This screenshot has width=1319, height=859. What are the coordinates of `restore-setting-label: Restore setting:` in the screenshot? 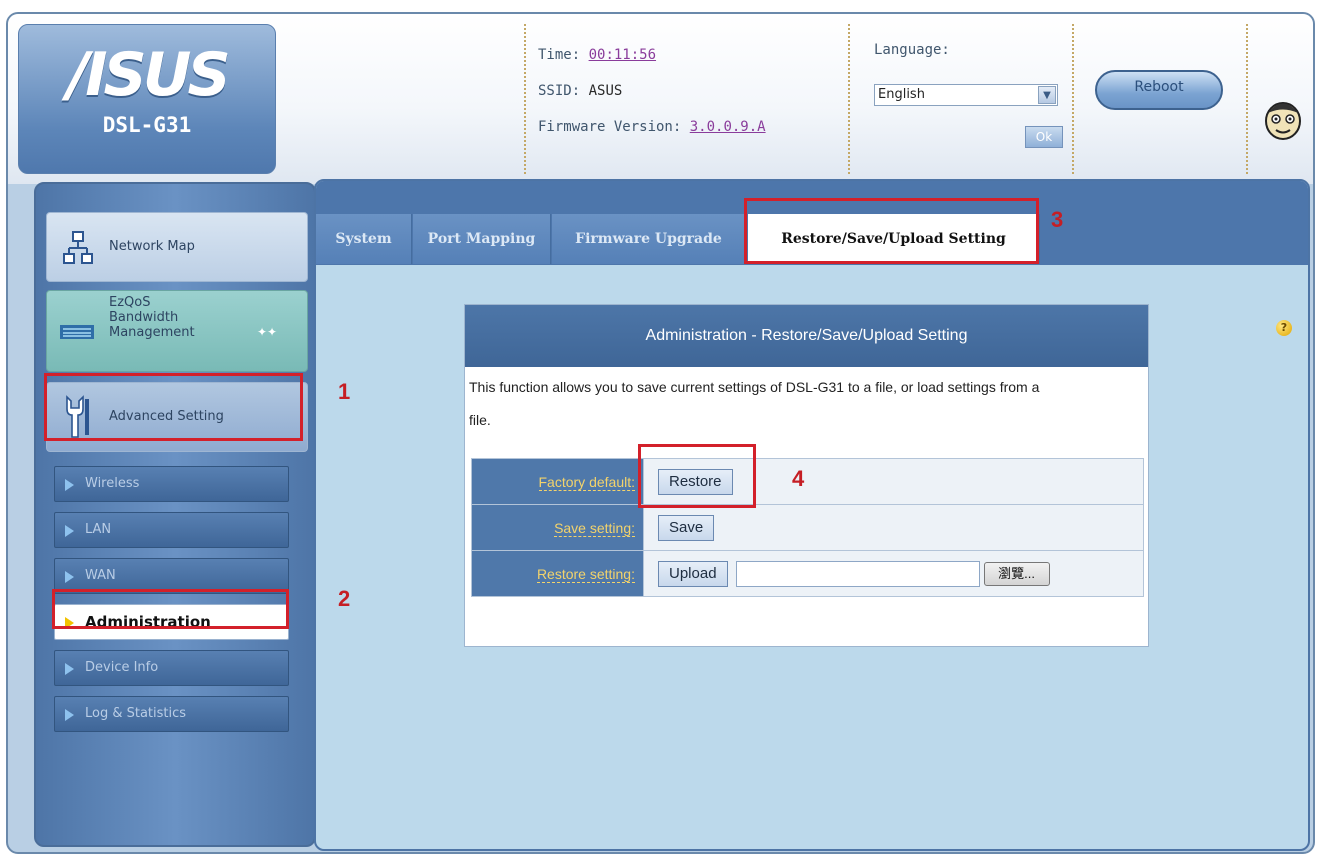 It's located at (557, 573).